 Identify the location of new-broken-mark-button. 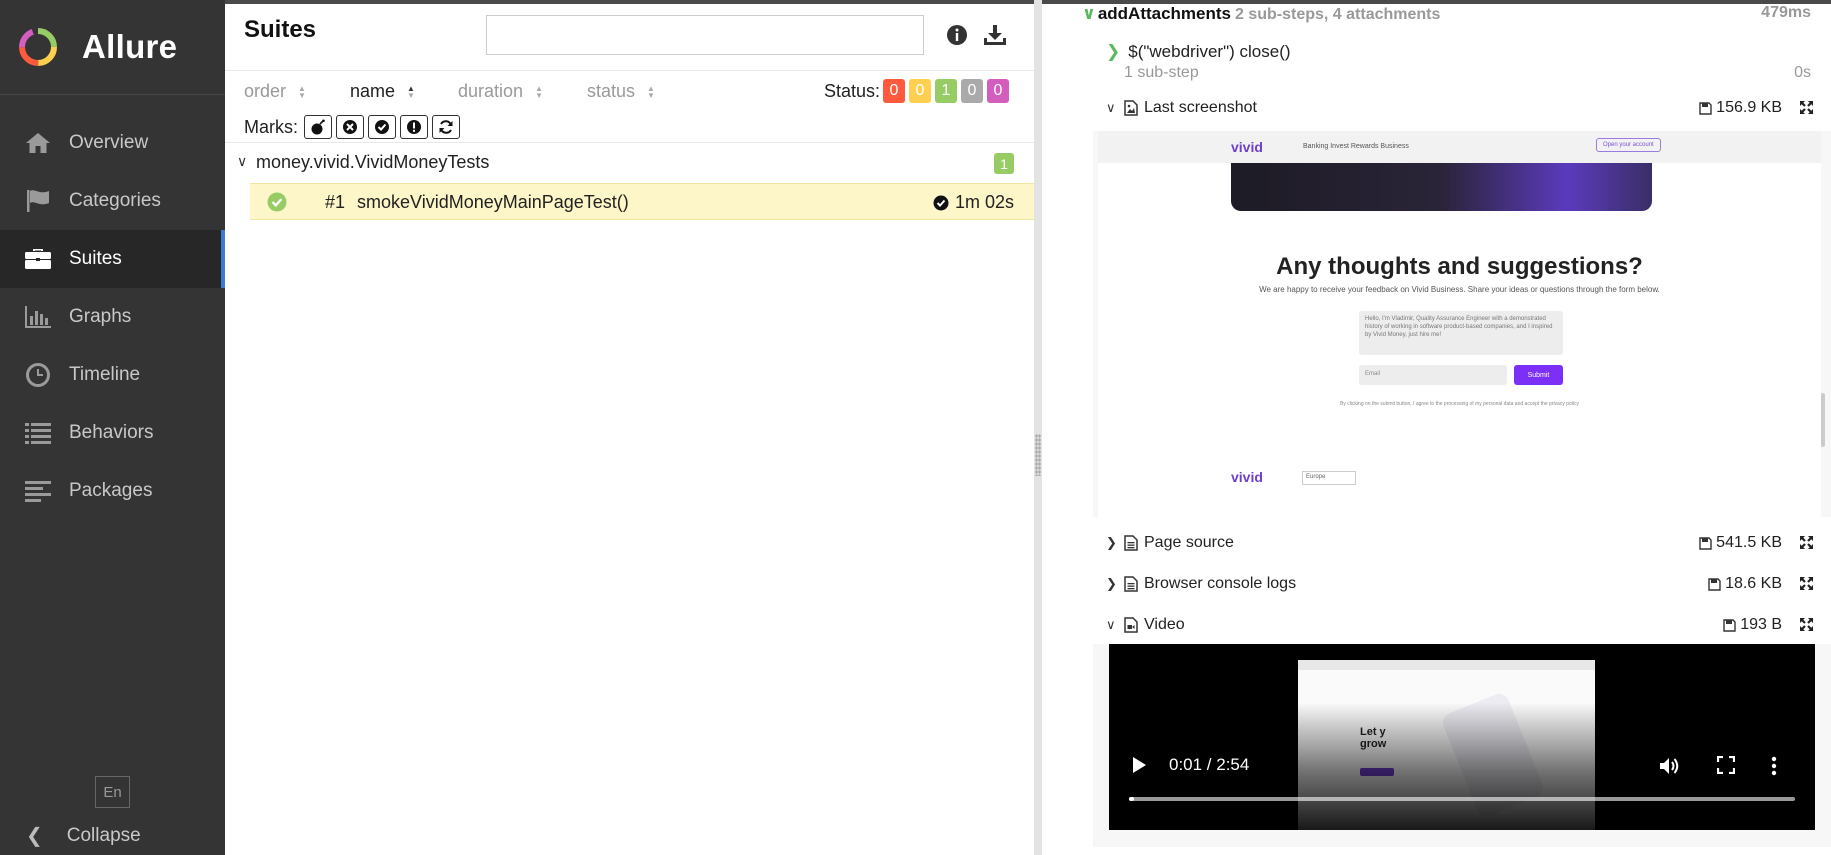
(414, 127).